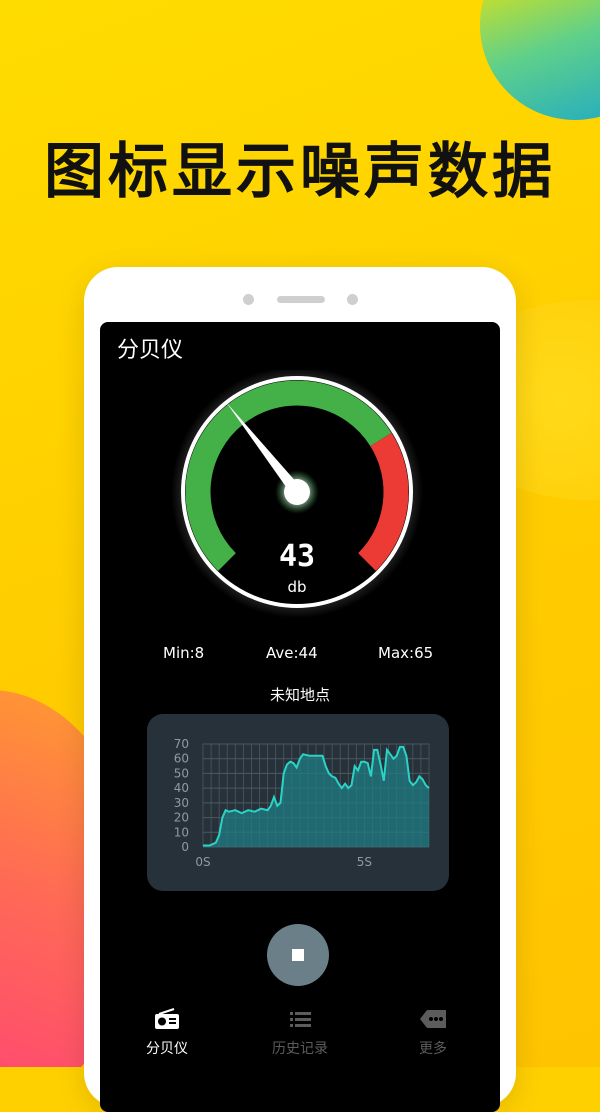 This screenshot has height=1112, width=600. Describe the element at coordinates (167, 1018) in the screenshot. I see `radio-icon` at that location.